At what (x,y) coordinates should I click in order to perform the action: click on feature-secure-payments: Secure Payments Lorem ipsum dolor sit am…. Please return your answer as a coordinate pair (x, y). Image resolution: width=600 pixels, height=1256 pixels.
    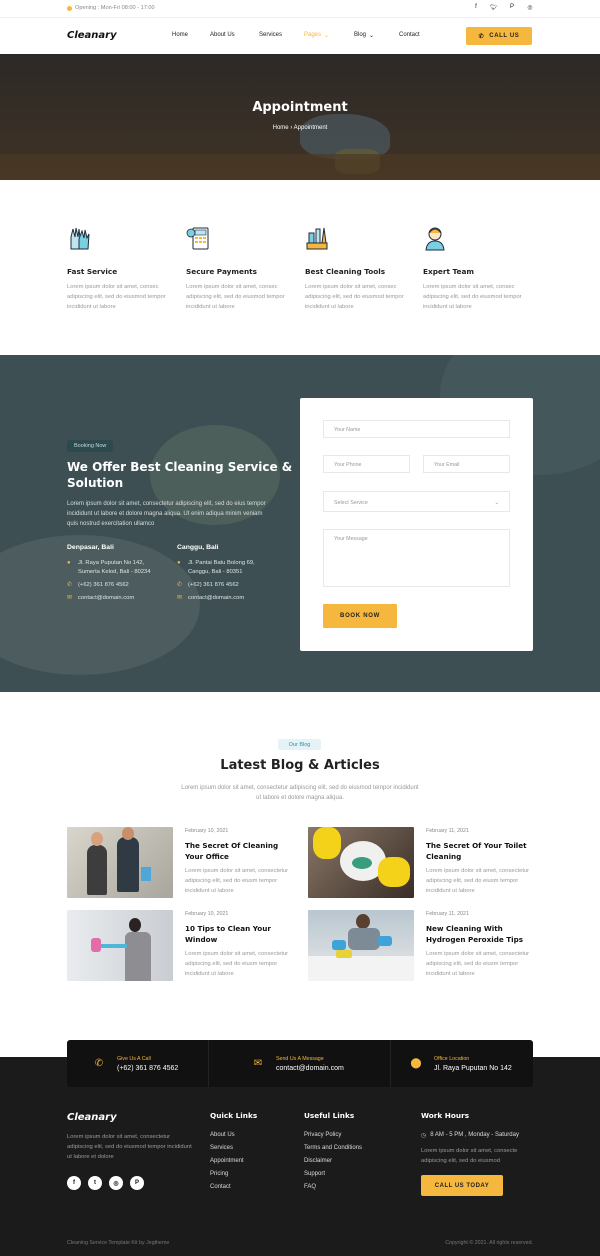
    Looking at the image, I should click on (242, 268).